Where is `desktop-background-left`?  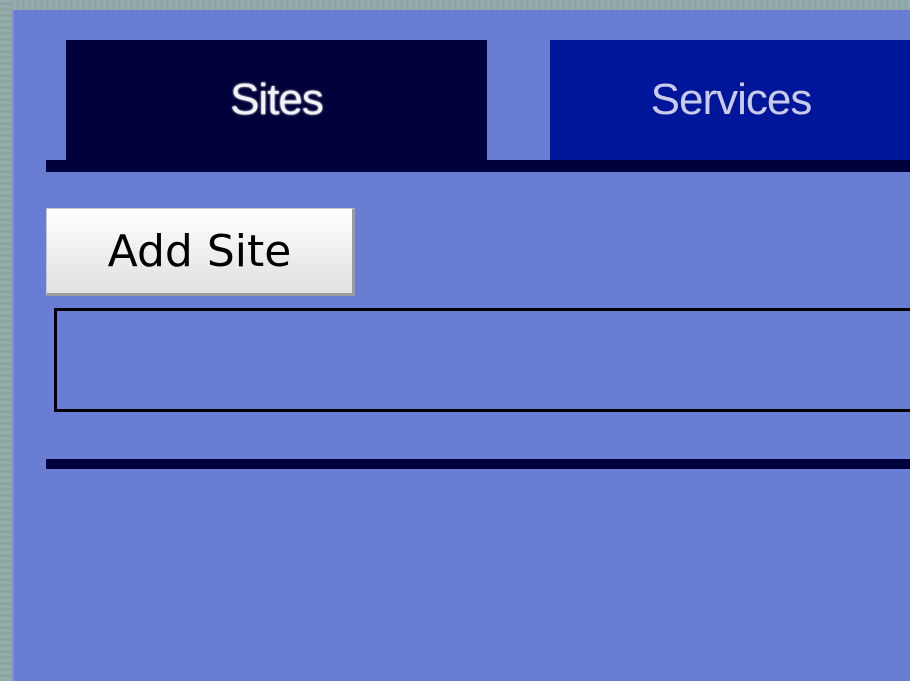 desktop-background-left is located at coordinates (6, 340).